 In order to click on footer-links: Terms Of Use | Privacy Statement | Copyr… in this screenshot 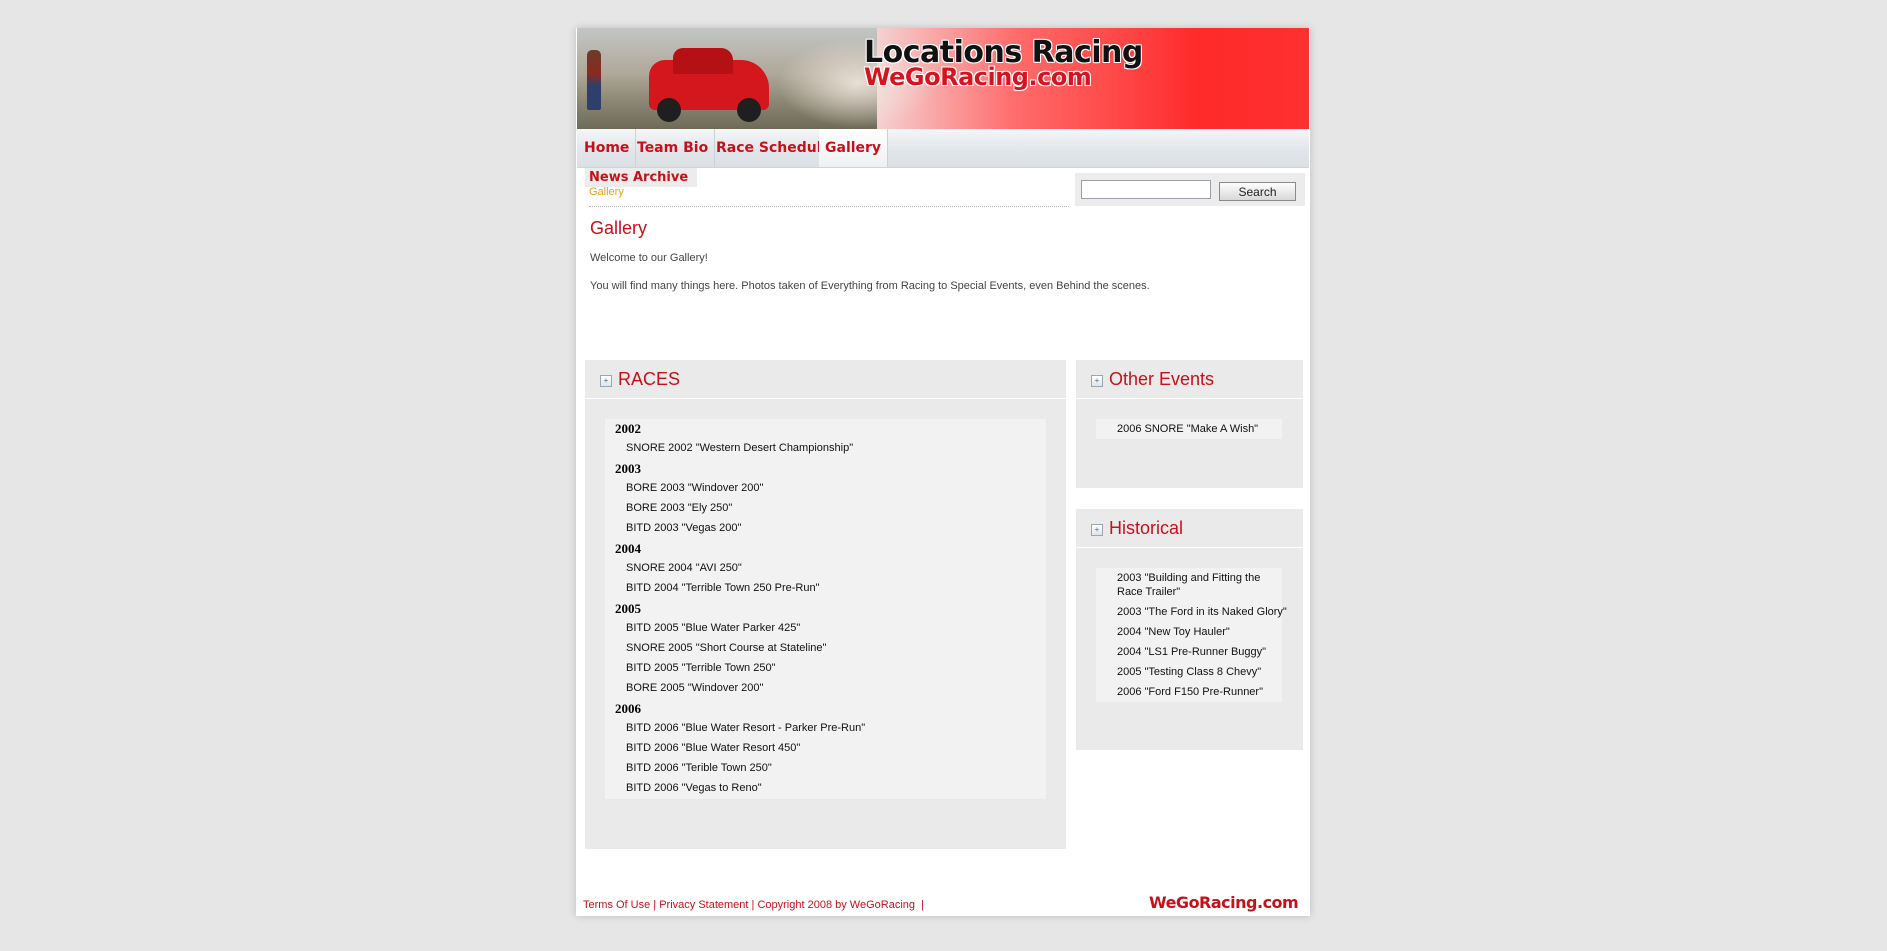, I will do `click(753, 905)`.